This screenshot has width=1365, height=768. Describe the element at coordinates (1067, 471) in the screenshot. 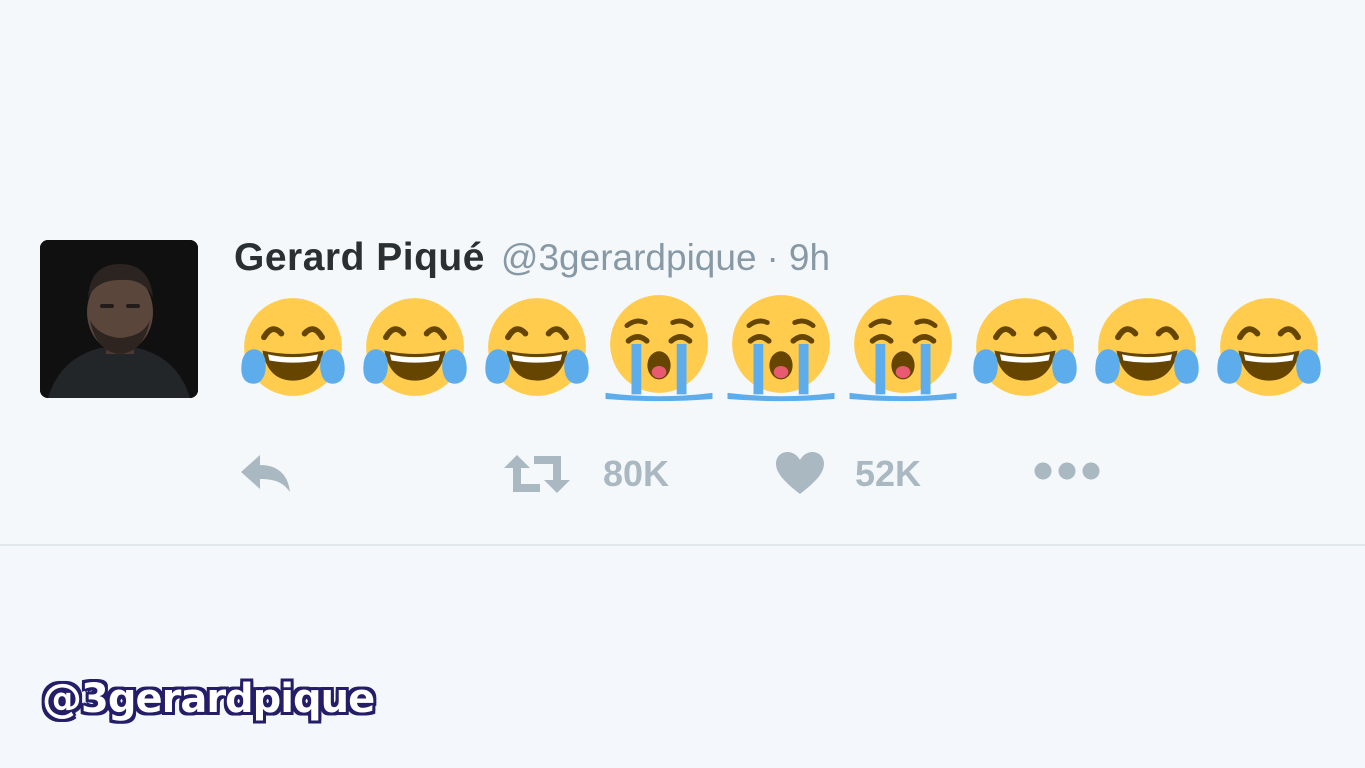

I see `more-icon` at that location.